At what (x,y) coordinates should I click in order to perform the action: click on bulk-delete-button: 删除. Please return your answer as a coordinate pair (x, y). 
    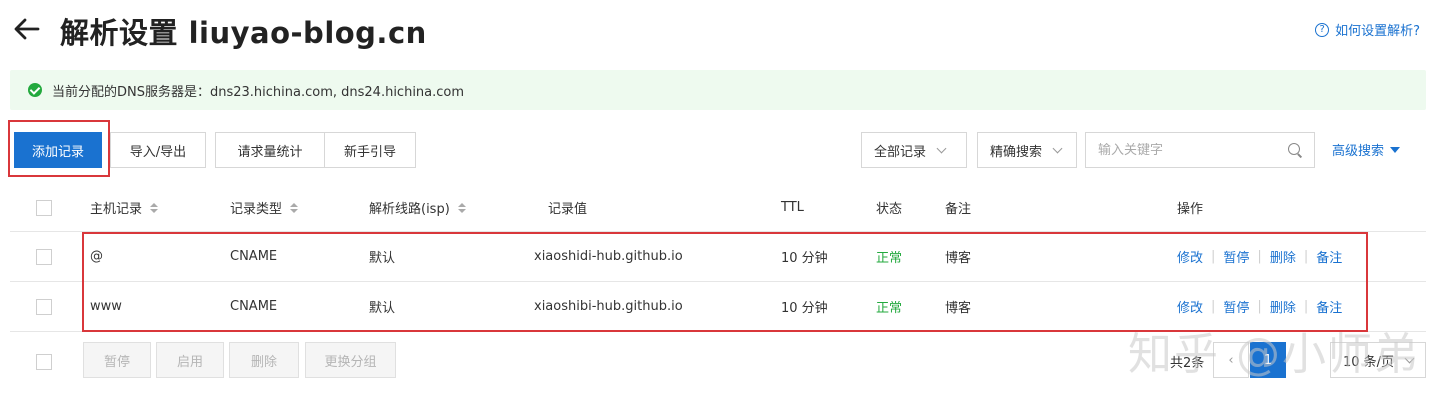
    Looking at the image, I should click on (264, 360).